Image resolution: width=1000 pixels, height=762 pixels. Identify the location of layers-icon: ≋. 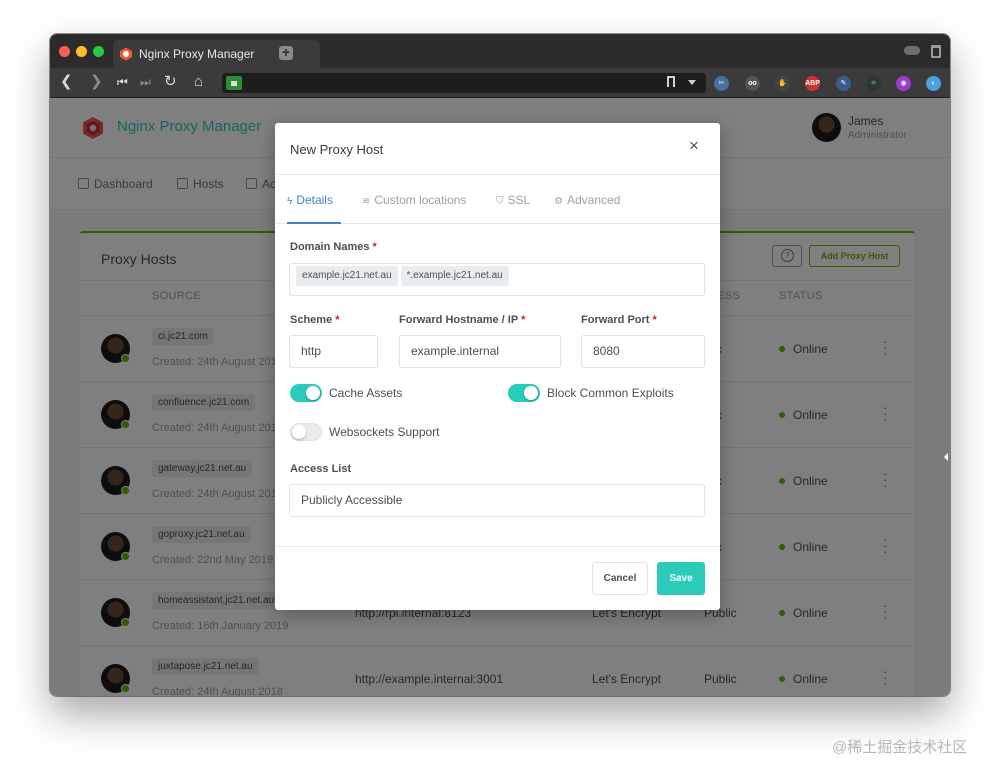
(366, 201).